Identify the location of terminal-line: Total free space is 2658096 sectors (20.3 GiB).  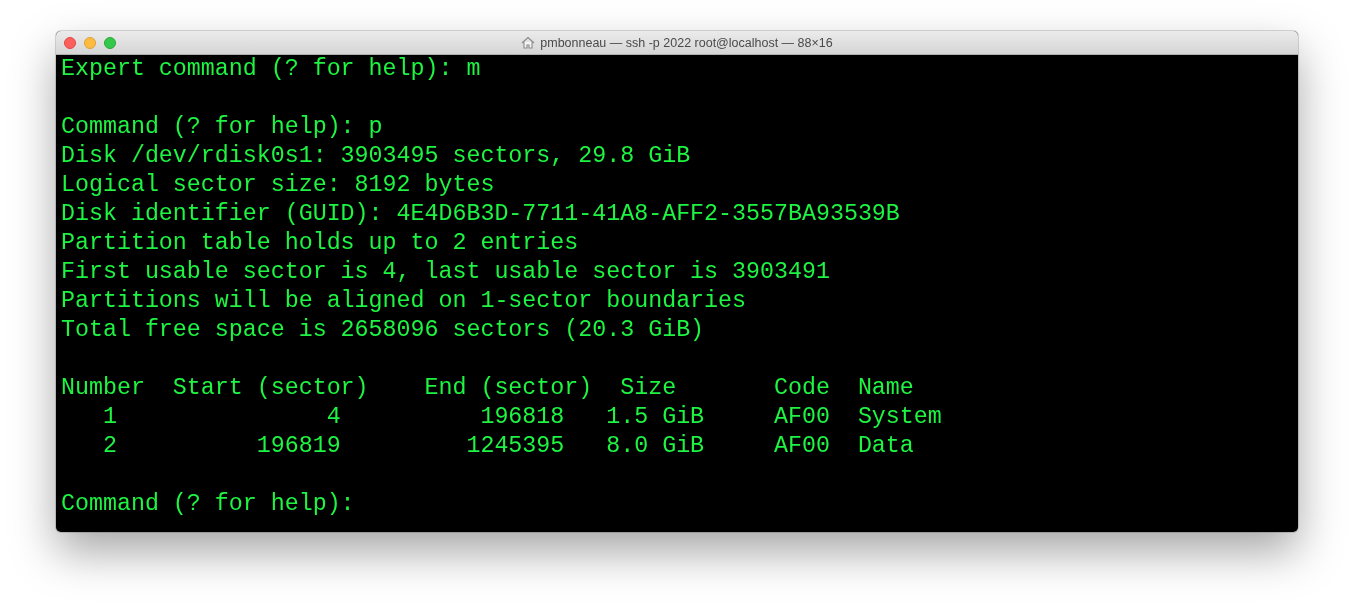
(383, 330).